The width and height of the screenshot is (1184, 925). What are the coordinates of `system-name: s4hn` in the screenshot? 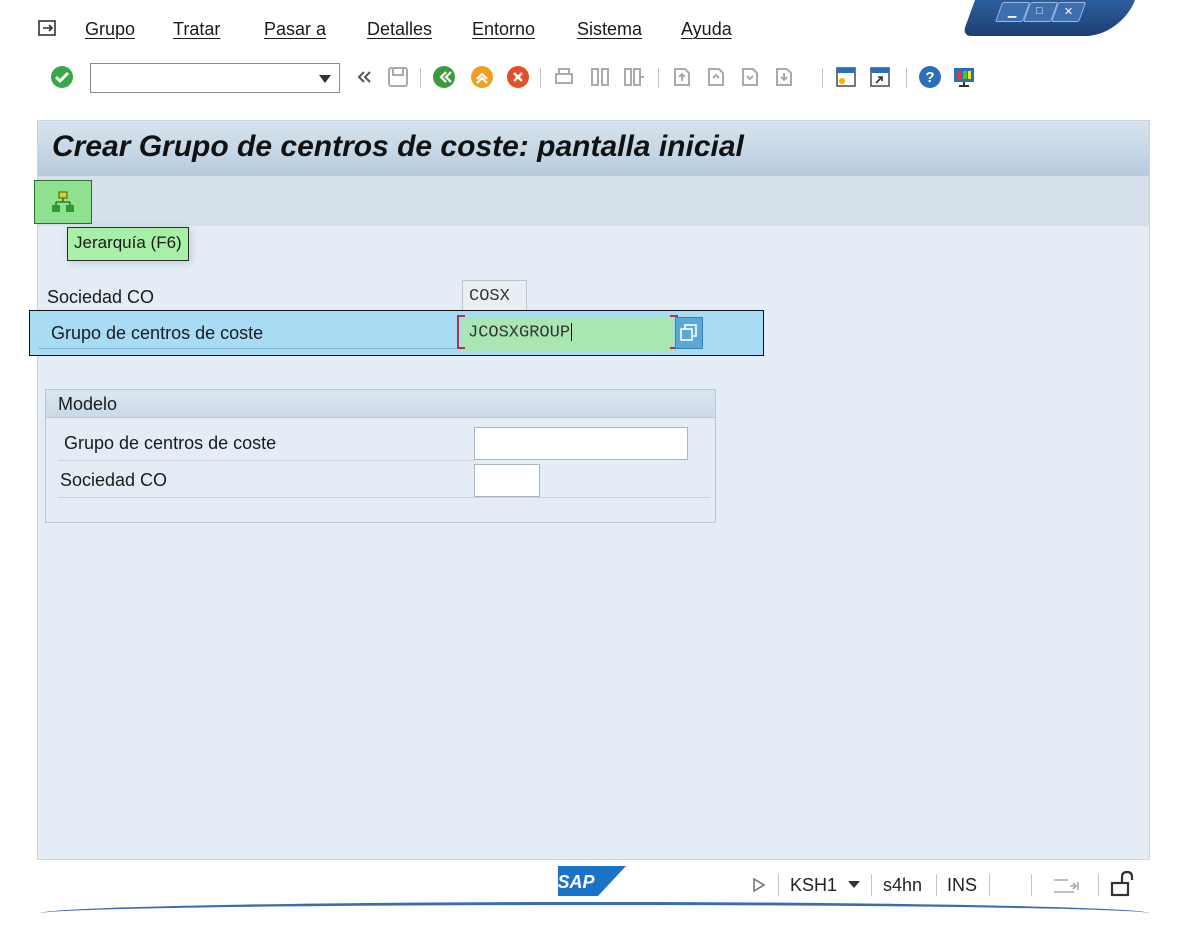 It's located at (903, 885).